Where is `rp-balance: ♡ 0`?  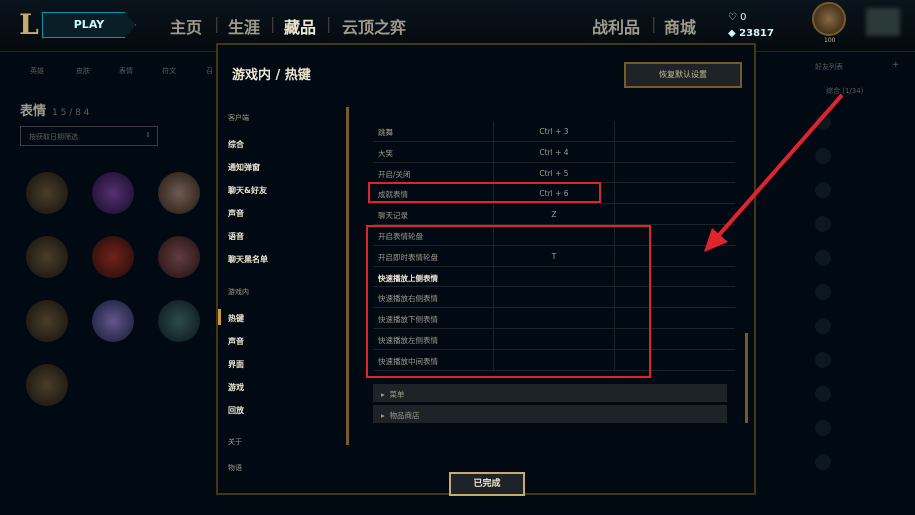 rp-balance: ♡ 0 is located at coordinates (737, 17).